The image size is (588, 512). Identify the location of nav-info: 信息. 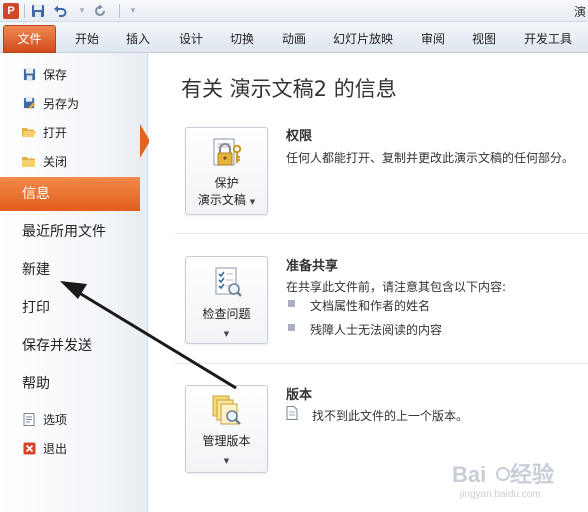
(70, 194).